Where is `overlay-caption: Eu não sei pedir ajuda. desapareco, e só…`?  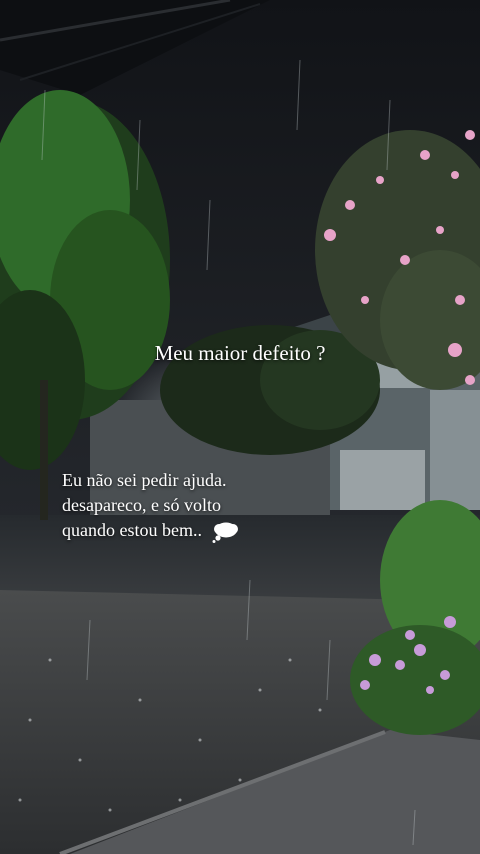 overlay-caption: Eu não sei pedir ajuda. desapareco, e só… is located at coordinates (151, 505).